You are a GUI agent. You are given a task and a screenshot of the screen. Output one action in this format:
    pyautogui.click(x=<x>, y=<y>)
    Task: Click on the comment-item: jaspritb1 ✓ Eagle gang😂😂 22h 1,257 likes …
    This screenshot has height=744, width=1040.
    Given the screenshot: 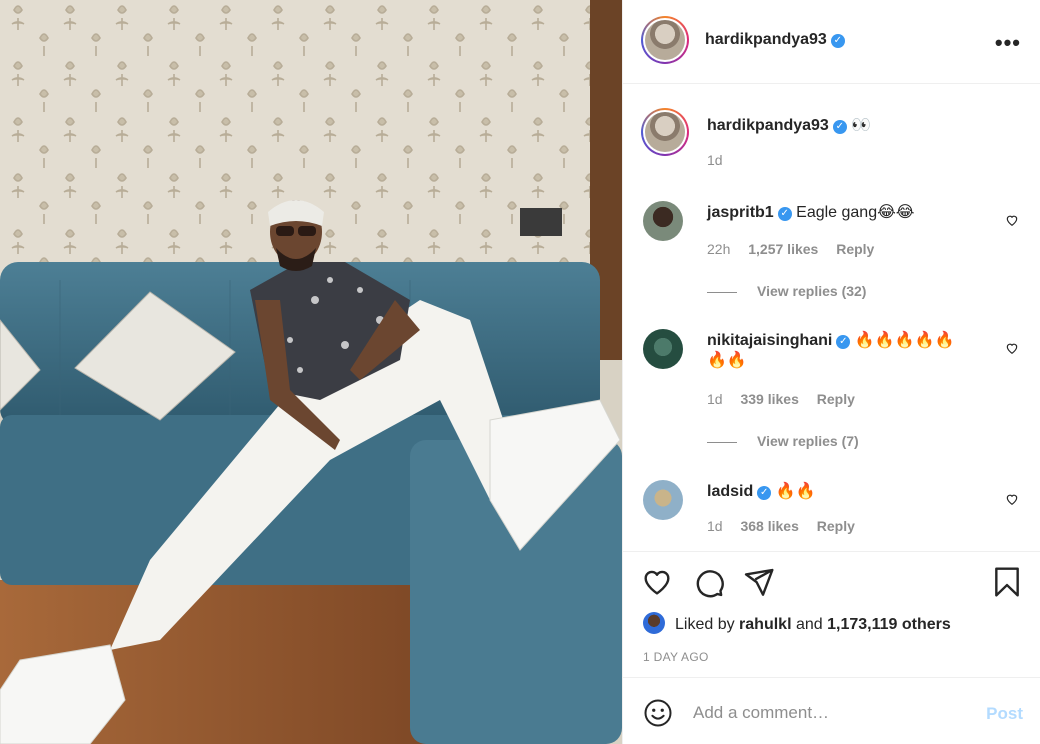 What is the action you would take?
    pyautogui.click(x=832, y=231)
    